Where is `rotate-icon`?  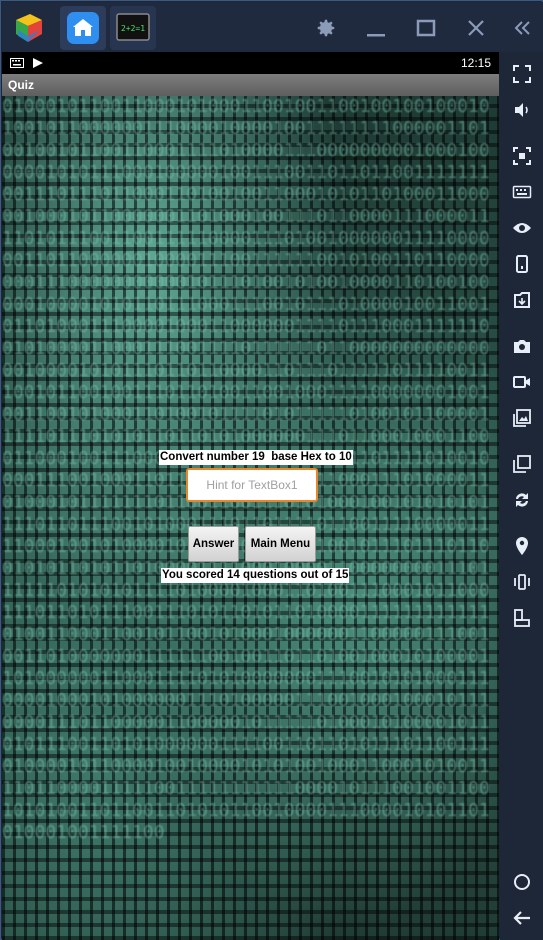
rotate-icon is located at coordinates (522, 500).